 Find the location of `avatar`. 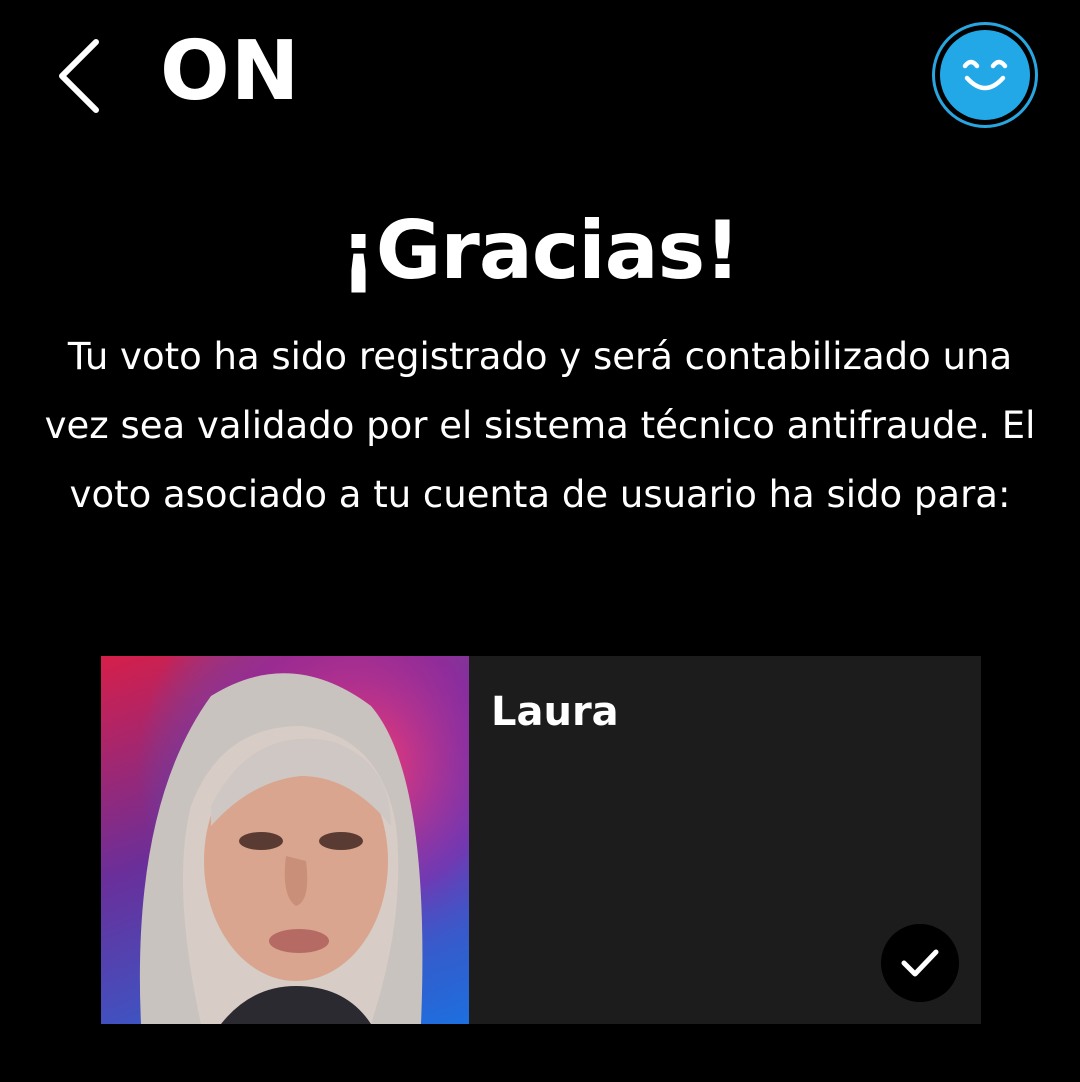

avatar is located at coordinates (985, 75).